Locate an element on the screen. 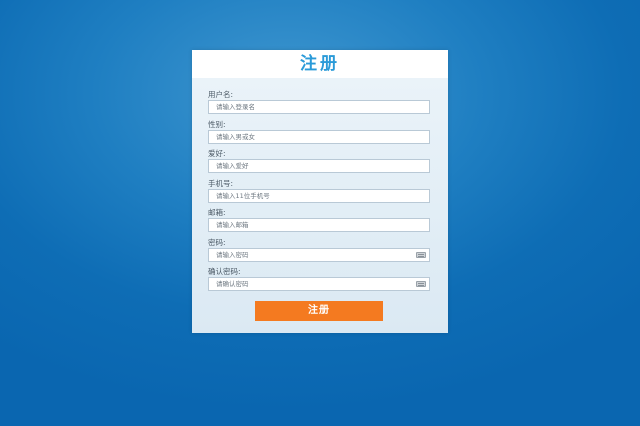  username-input-box is located at coordinates (319, 107).